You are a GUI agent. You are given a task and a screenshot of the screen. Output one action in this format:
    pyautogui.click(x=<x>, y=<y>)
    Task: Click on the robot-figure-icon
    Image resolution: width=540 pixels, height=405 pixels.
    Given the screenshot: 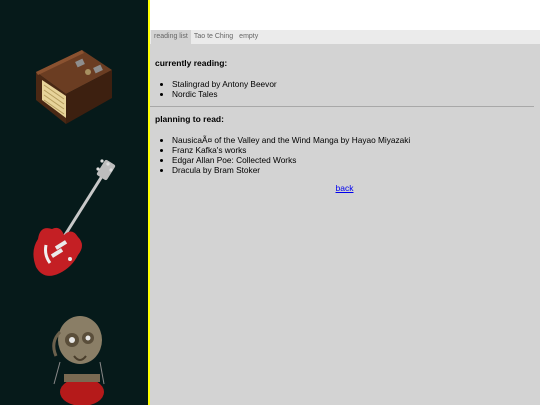 What is the action you would take?
    pyautogui.click(x=78, y=360)
    